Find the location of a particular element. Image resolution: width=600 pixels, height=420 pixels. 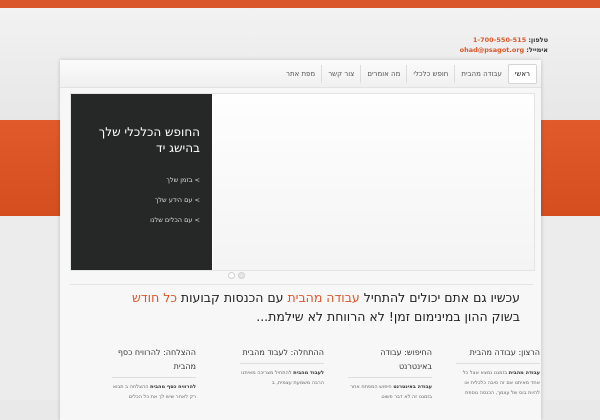

phone-line: טלפון: 1-700-550-515 is located at coordinates (418, 40).